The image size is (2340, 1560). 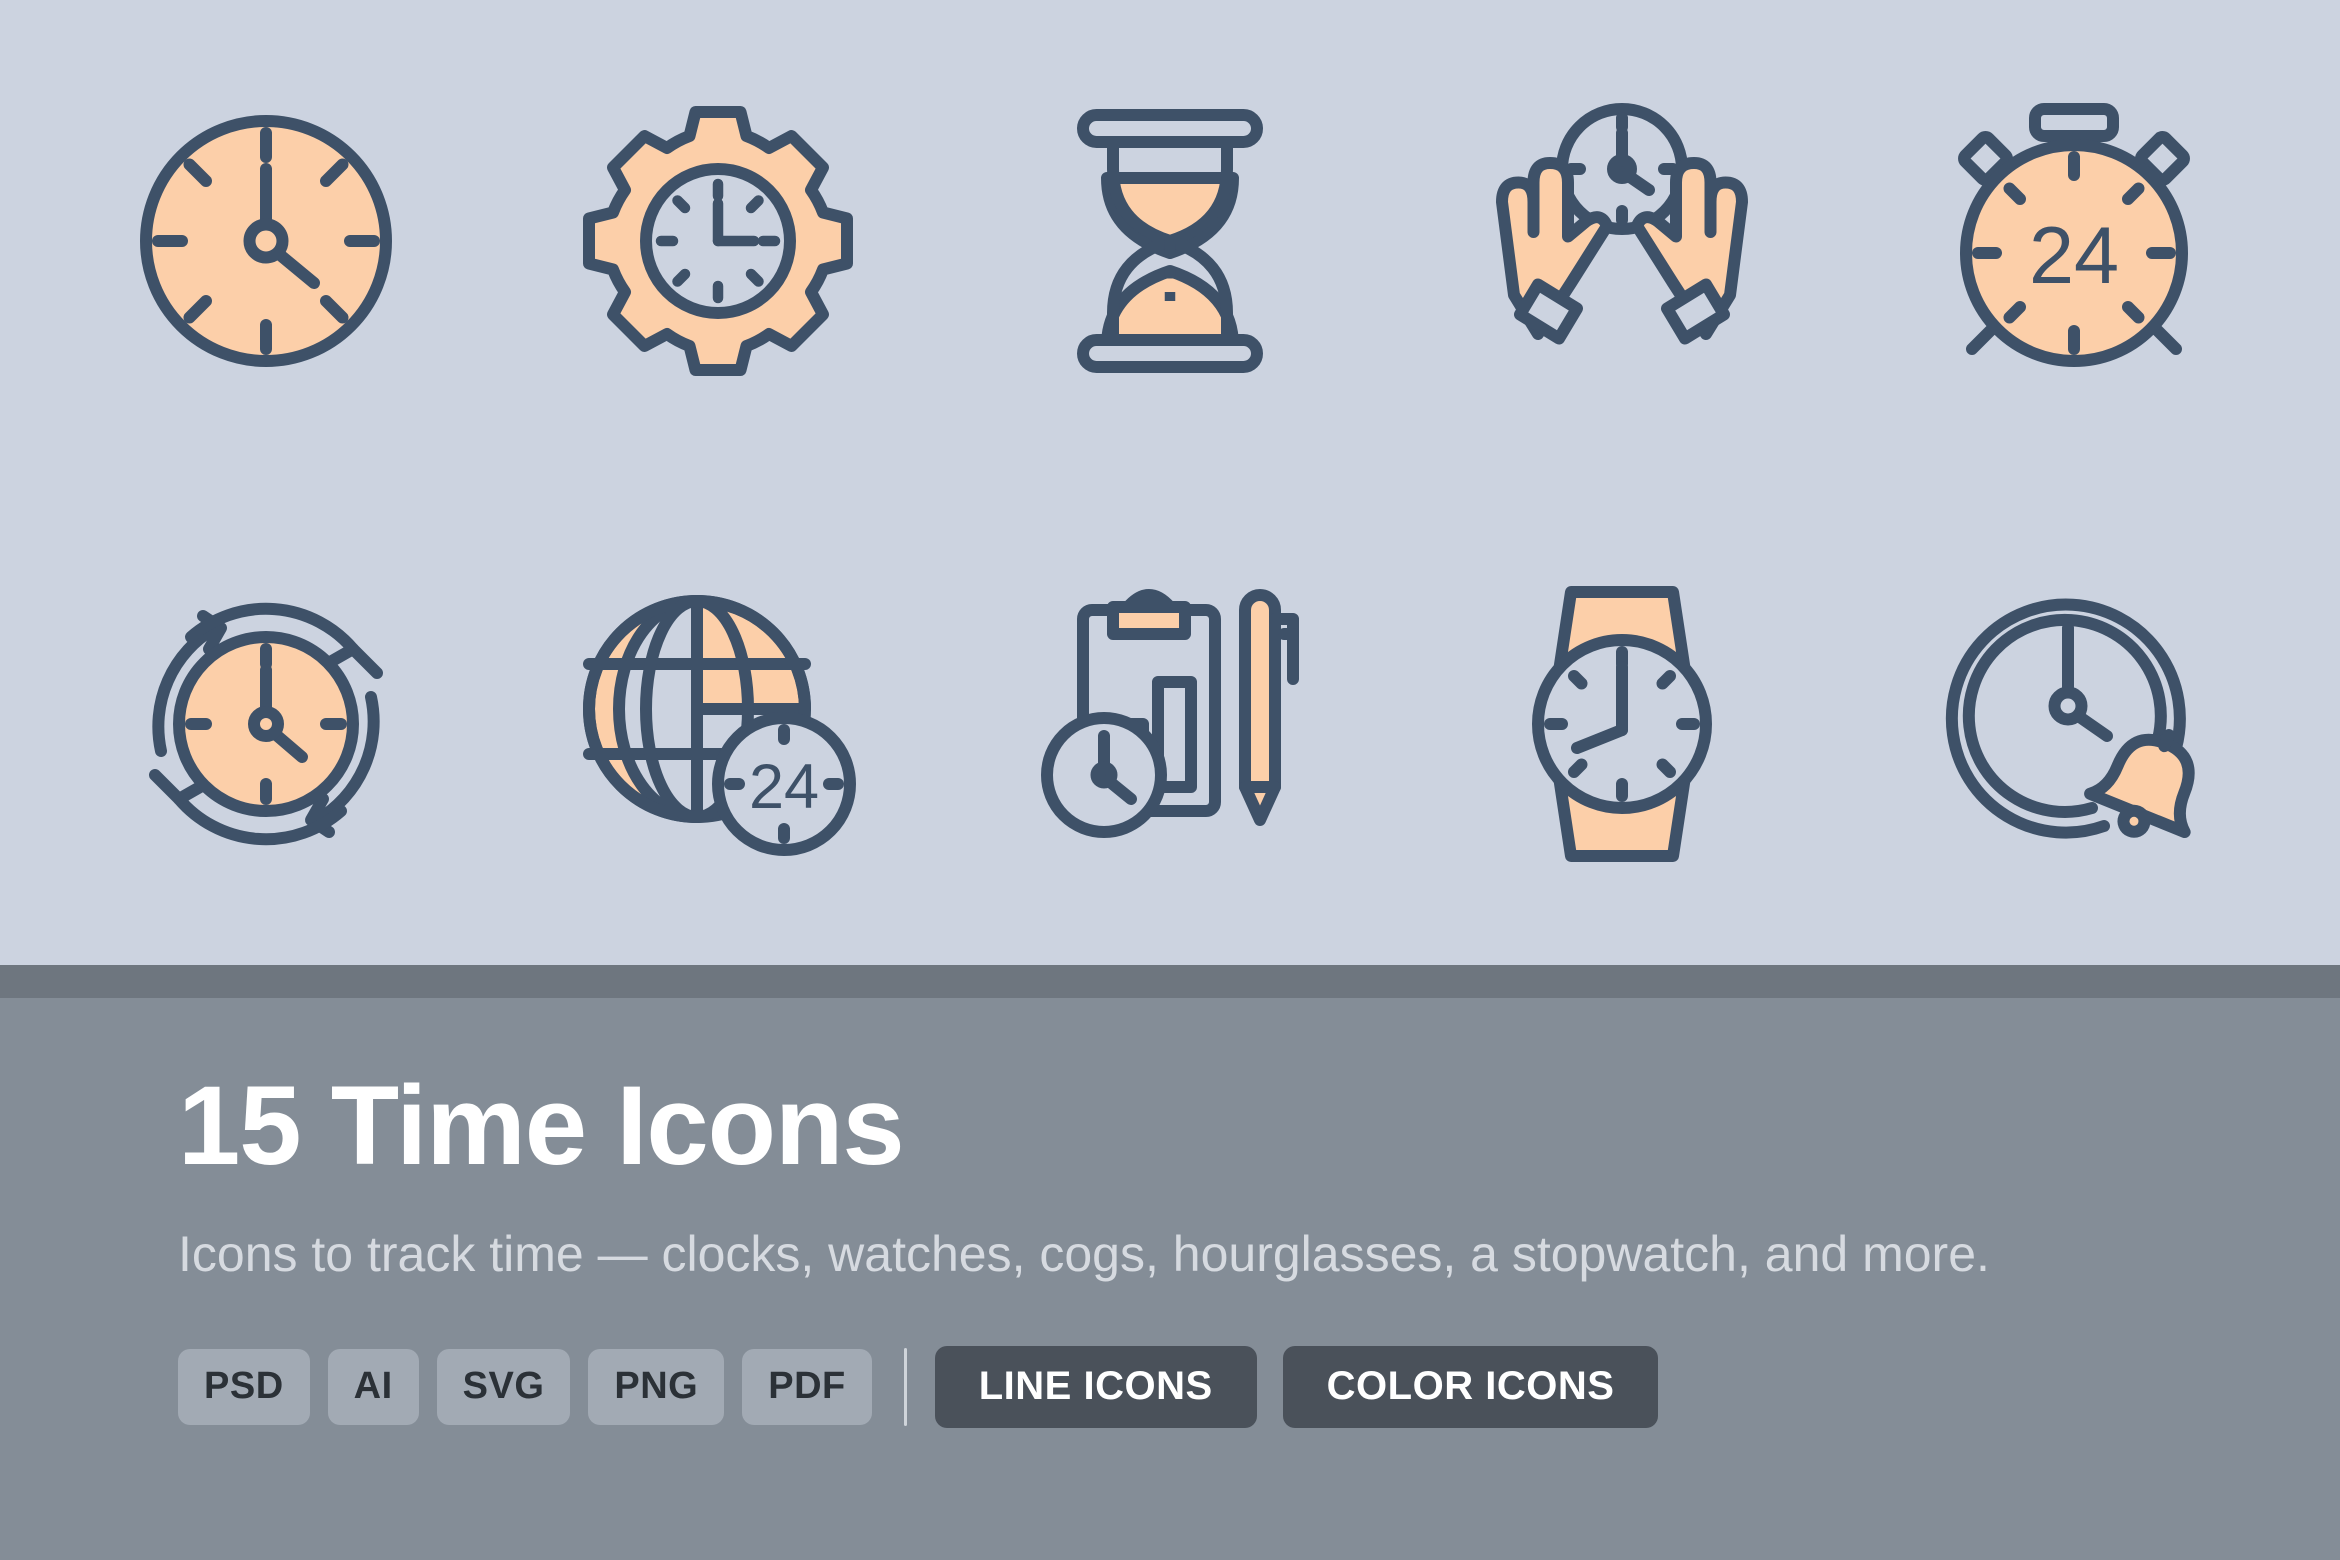 I want to click on icon-cell-recurring-clock, so click(x=266, y=724).